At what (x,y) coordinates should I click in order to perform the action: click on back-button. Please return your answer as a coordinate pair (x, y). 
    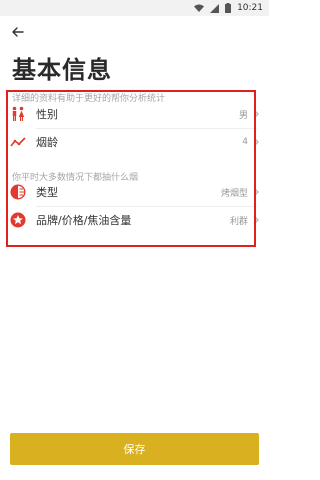
    Looking at the image, I should click on (18, 32).